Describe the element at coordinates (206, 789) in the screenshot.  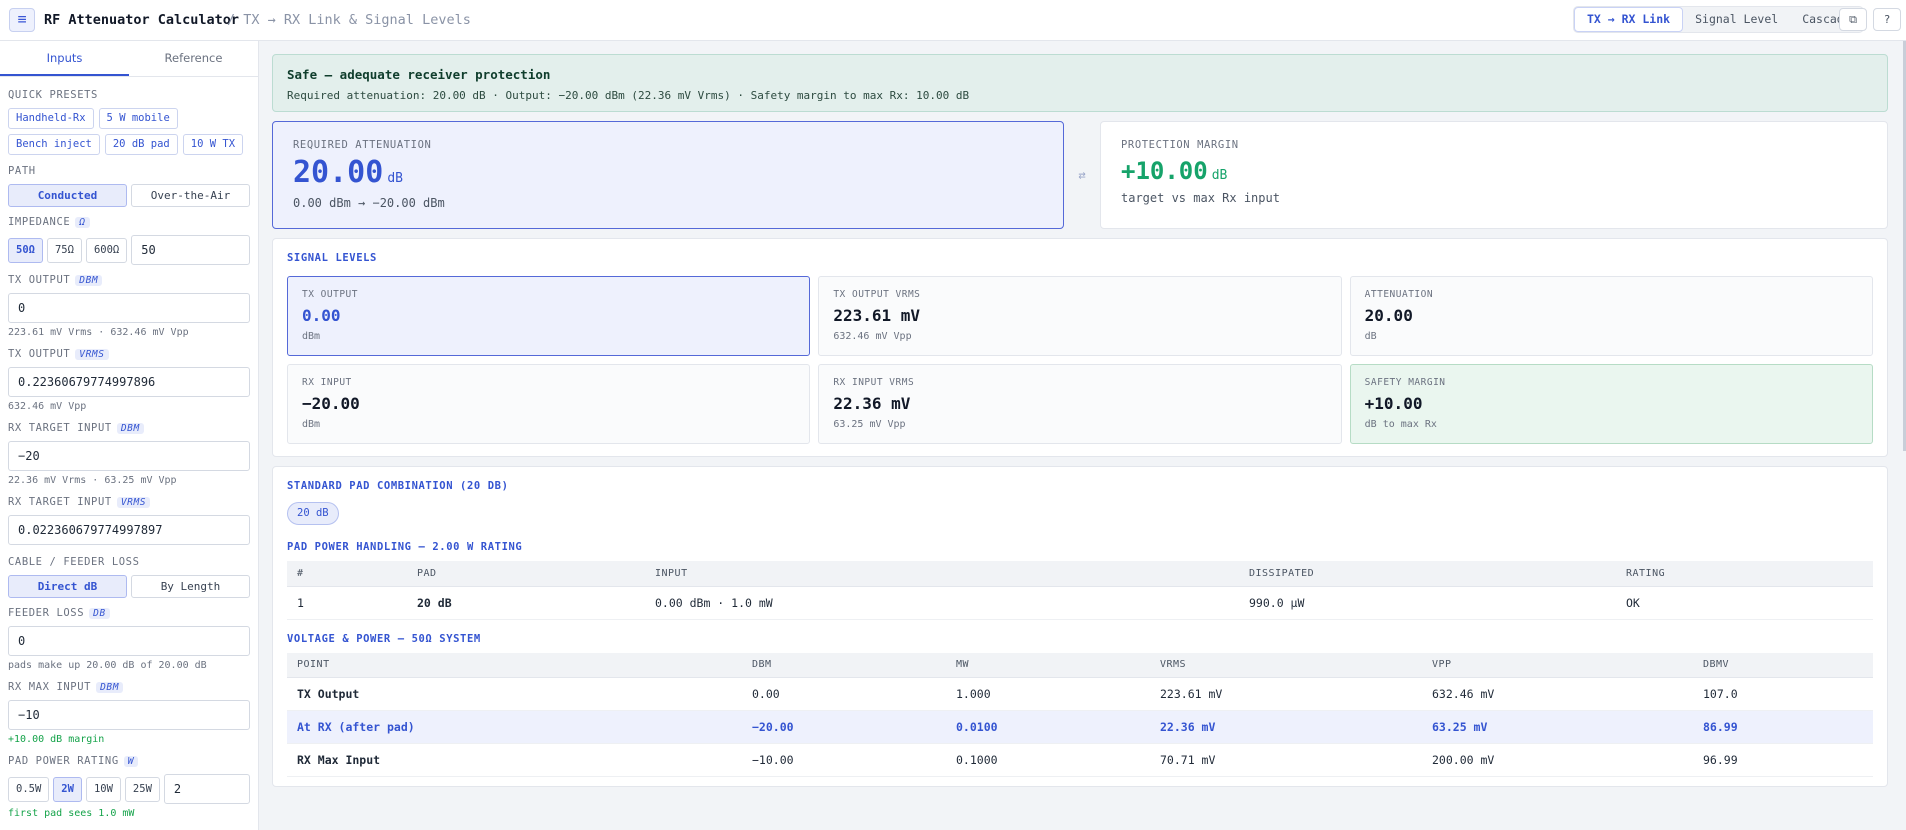
I see `rating-input: 2` at that location.